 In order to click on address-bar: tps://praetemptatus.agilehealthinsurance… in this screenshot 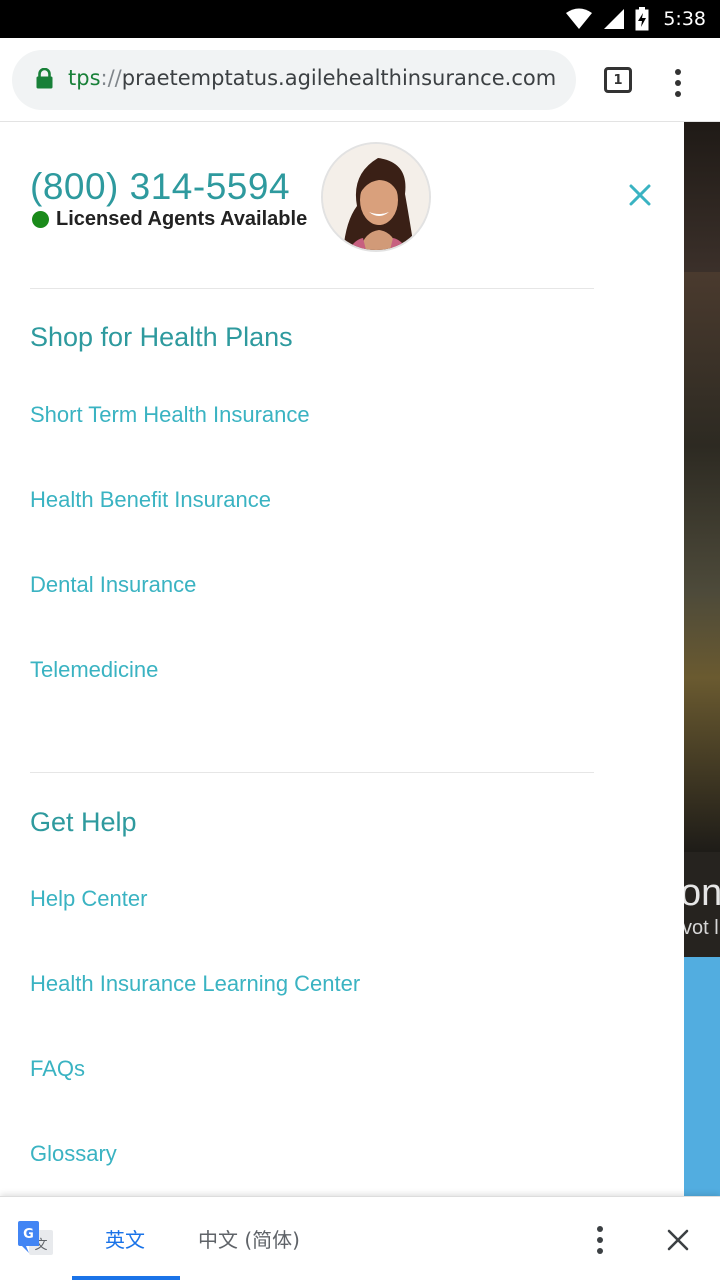, I will do `click(294, 80)`.